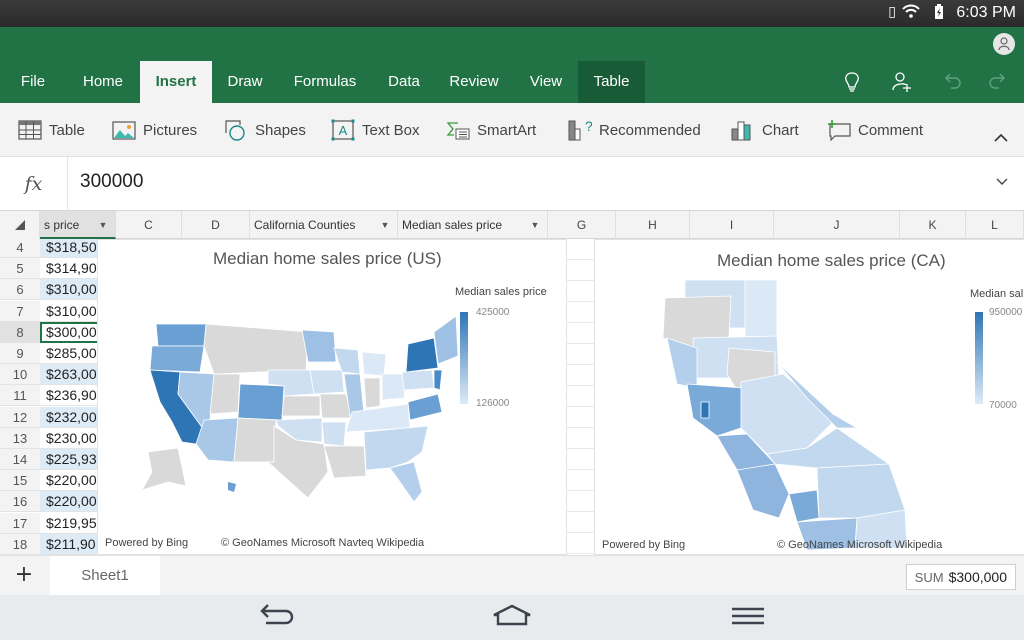 The height and width of the screenshot is (640, 1024). What do you see at coordinates (70, 459) in the screenshot?
I see `table-cell: $225,93` at bounding box center [70, 459].